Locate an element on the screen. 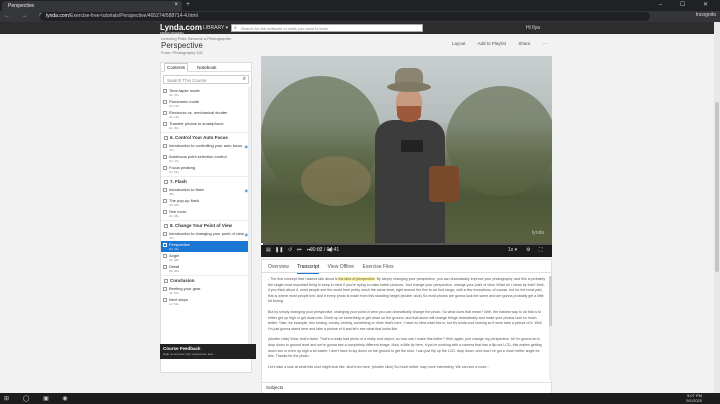  prev-icon: ⏮ is located at coordinates (299, 250).